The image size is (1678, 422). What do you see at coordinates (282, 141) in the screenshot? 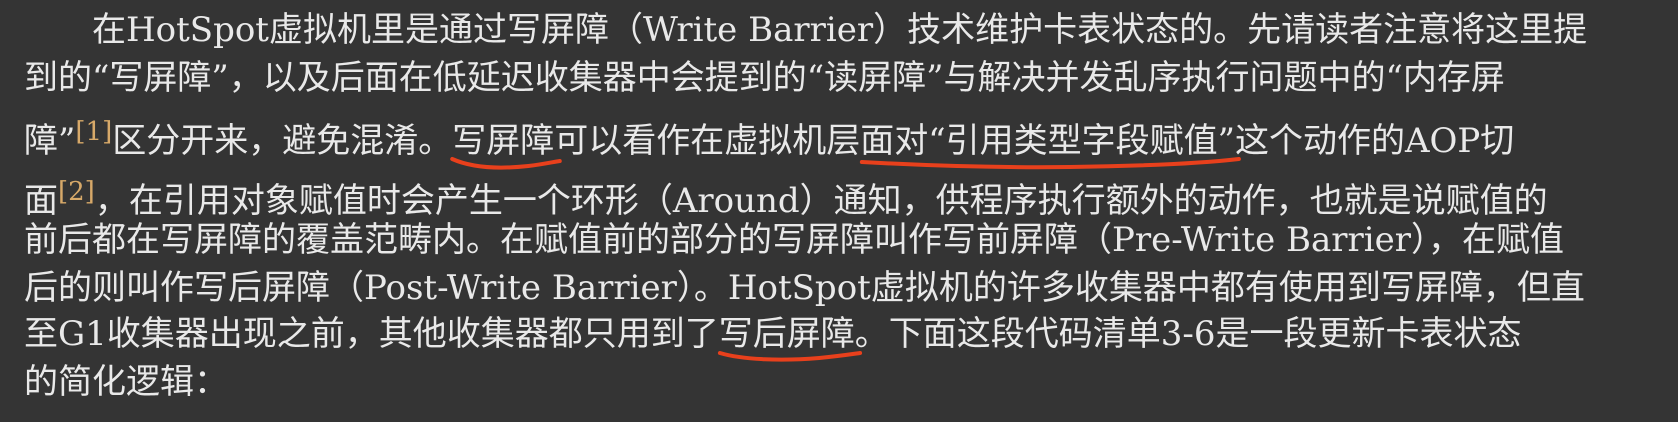
I see `text-run: 区分开来，避免混淆。` at bounding box center [282, 141].